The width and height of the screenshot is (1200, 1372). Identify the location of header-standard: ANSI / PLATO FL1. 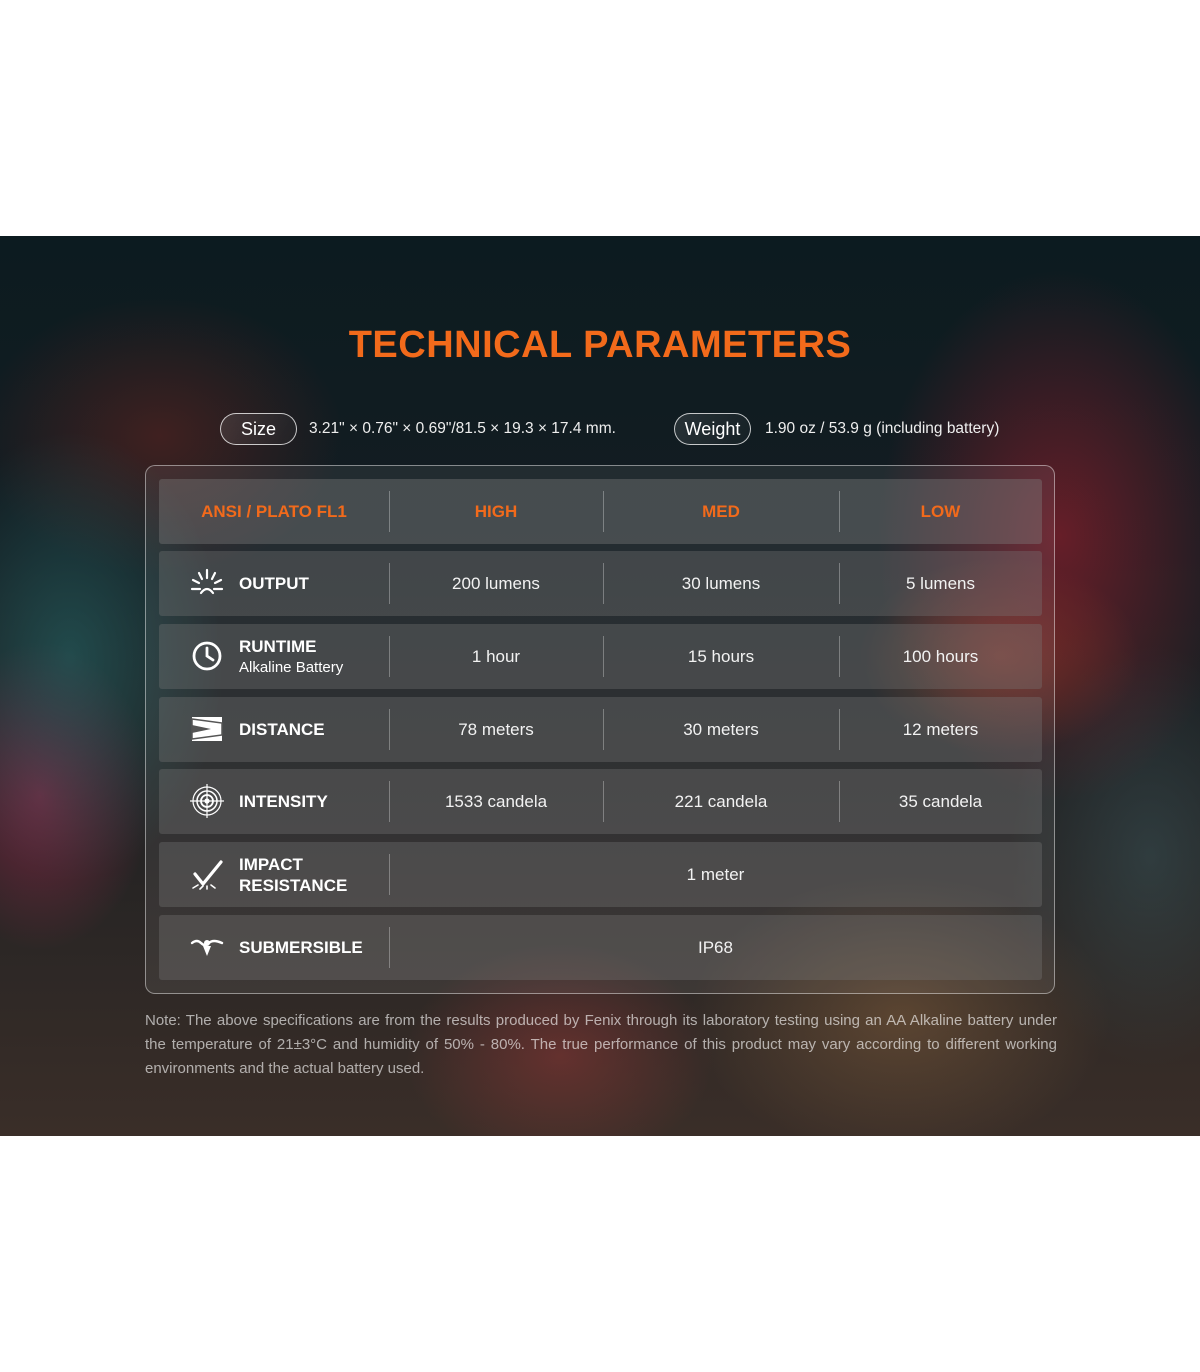
(274, 511).